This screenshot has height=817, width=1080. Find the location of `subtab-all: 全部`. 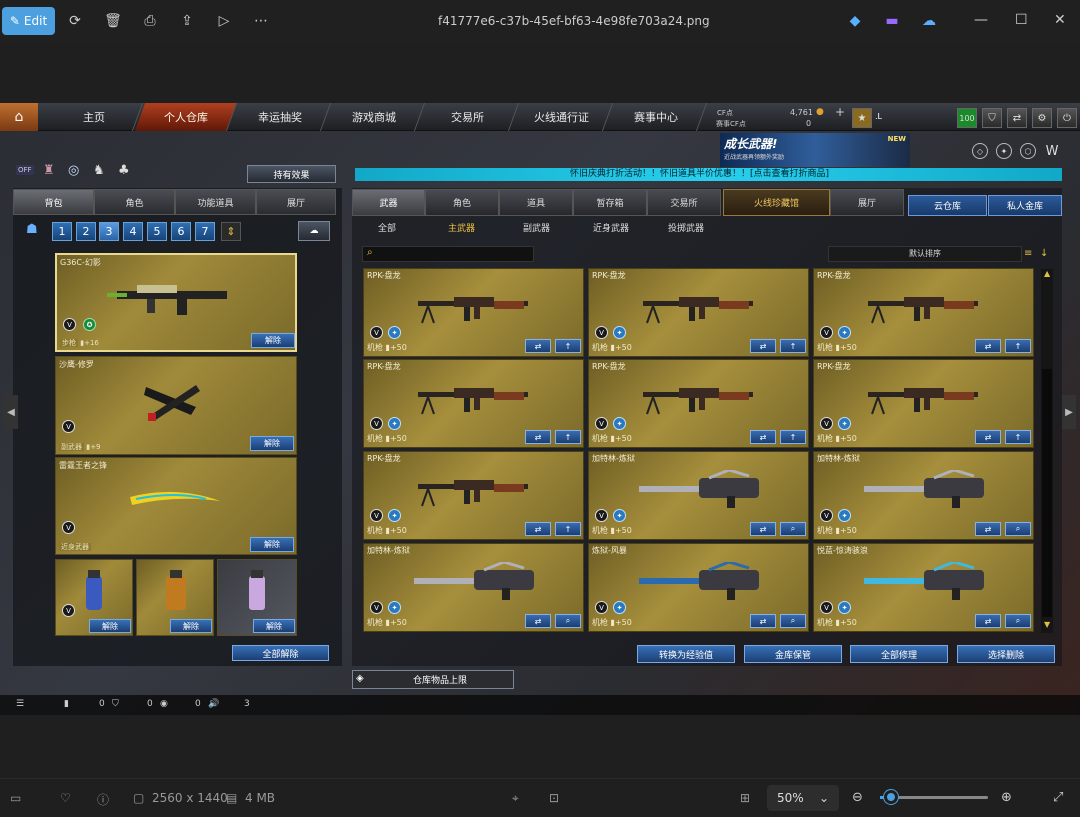

subtab-all: 全部 is located at coordinates (387, 227).